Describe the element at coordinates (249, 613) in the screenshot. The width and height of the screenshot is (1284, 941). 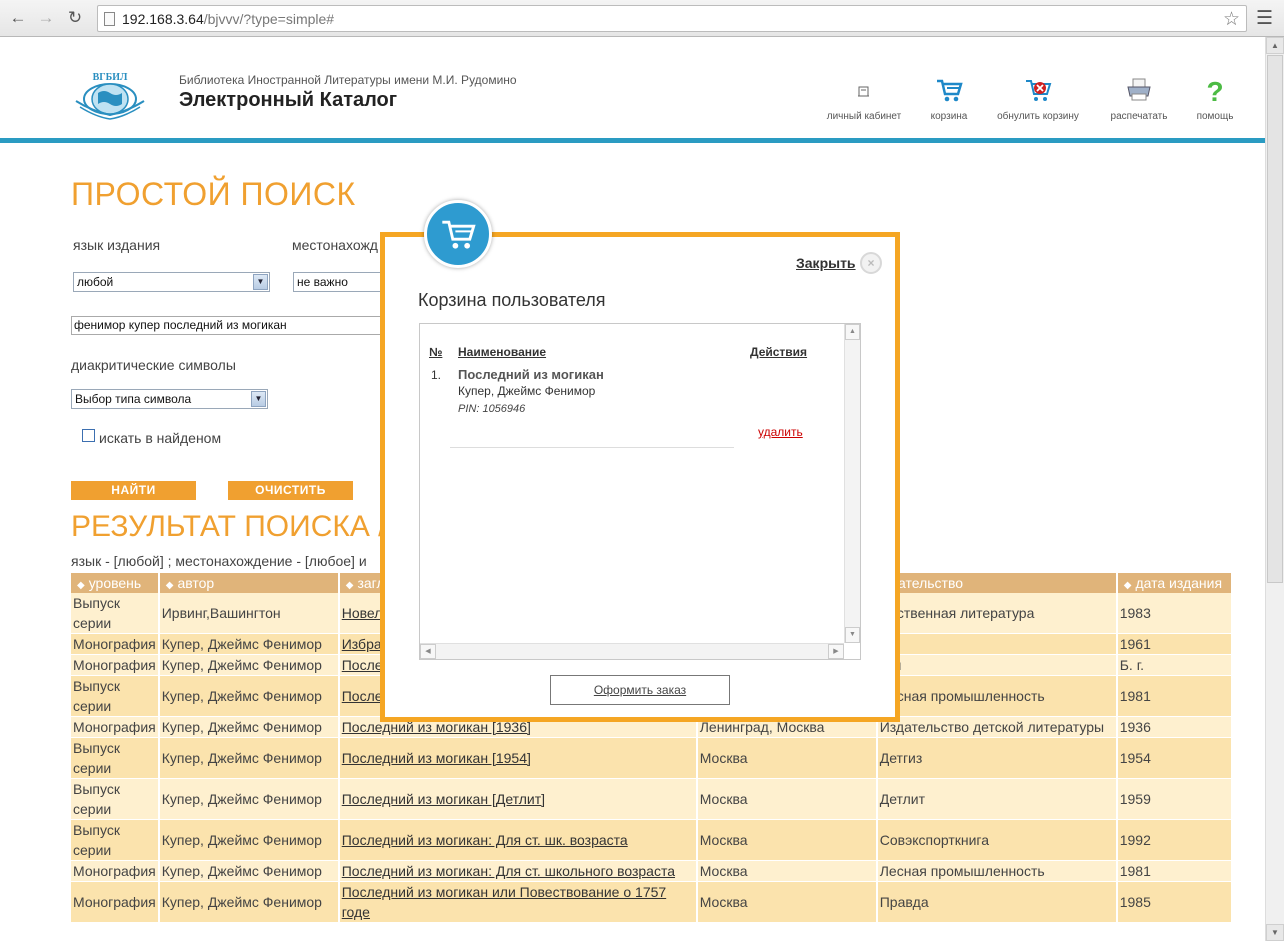
I see `cell-author: Ирвинг,Вашингтон` at that location.